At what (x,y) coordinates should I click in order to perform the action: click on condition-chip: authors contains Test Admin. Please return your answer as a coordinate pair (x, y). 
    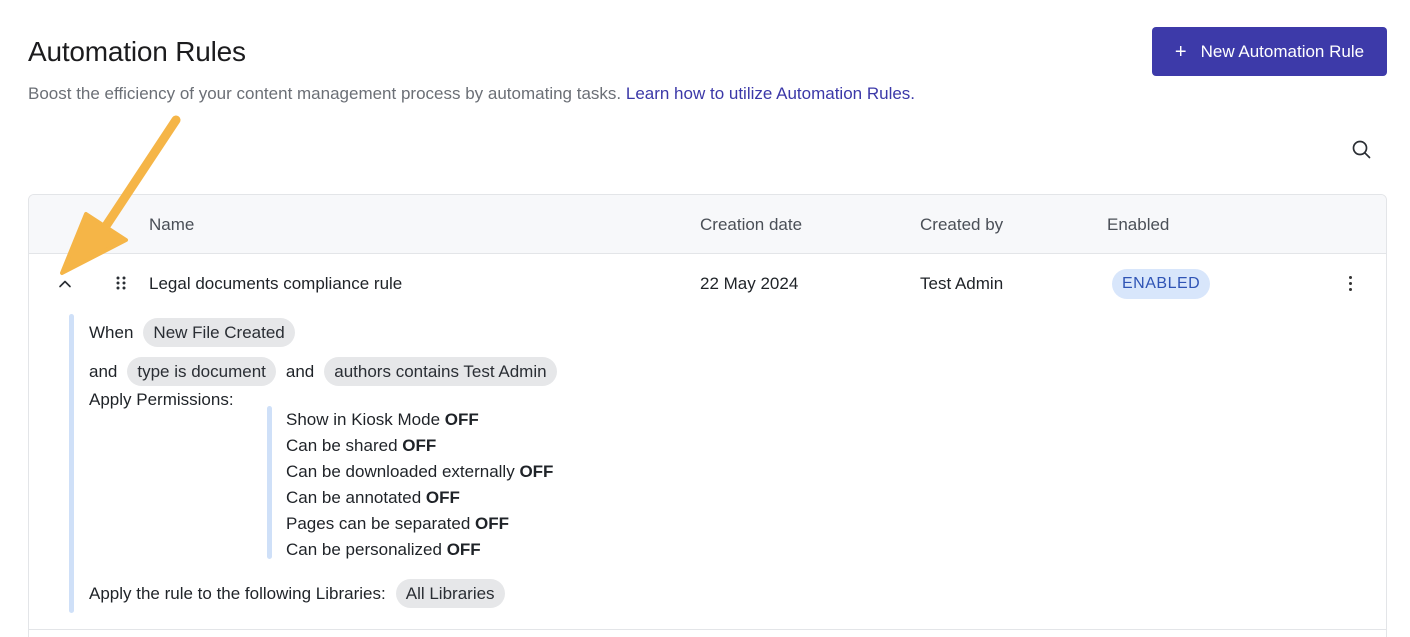
    Looking at the image, I should click on (440, 371).